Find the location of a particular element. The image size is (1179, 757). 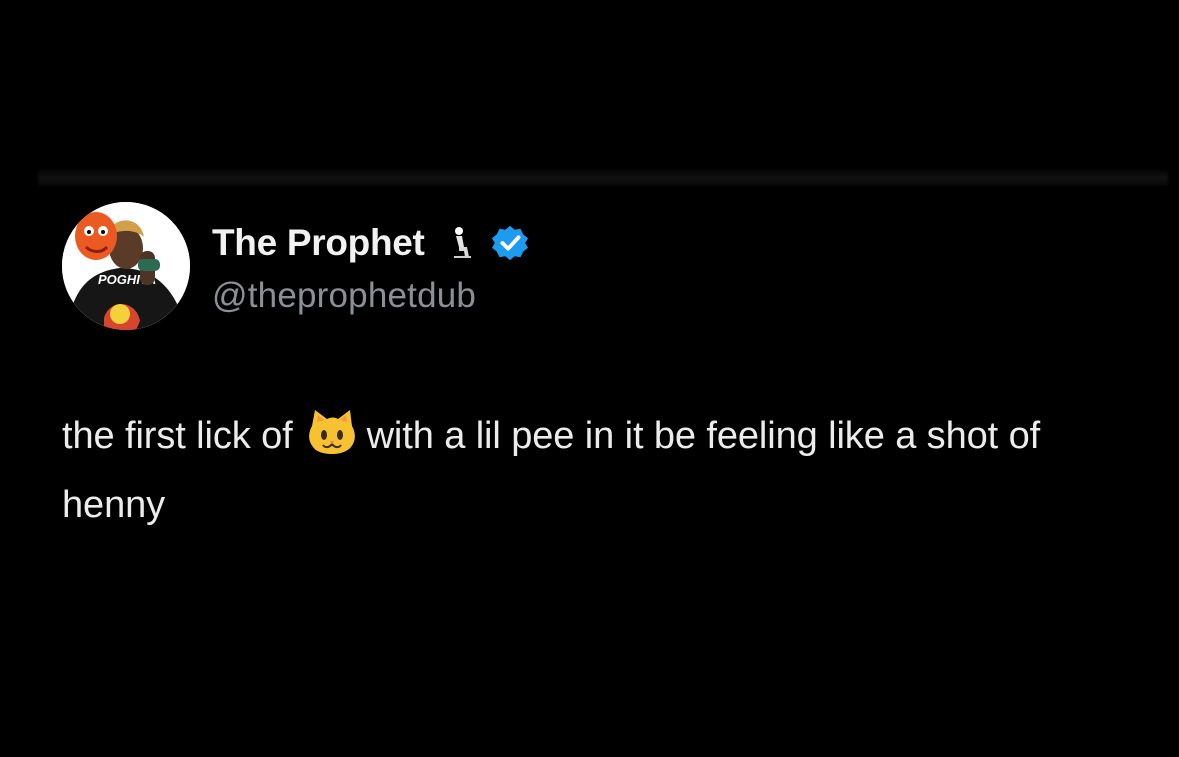

verified-badge-icon is located at coordinates (509, 243).